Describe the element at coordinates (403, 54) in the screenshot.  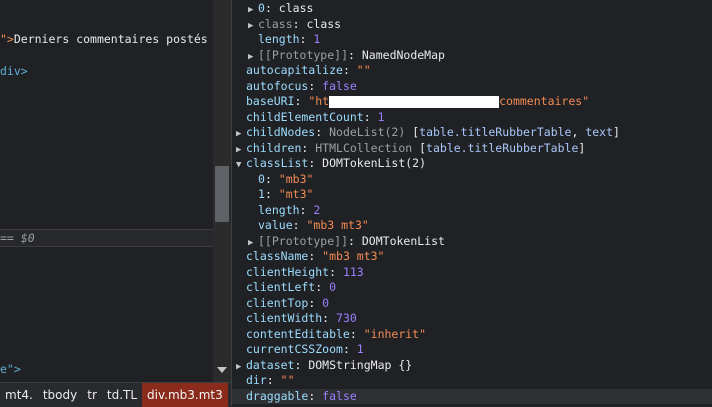
I see `property-value: NamedNodeMap` at that location.